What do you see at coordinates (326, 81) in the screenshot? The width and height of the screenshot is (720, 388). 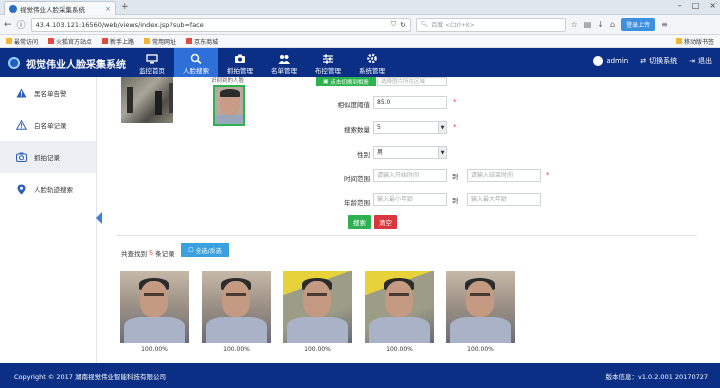 I see `image-icon: ▣` at bounding box center [326, 81].